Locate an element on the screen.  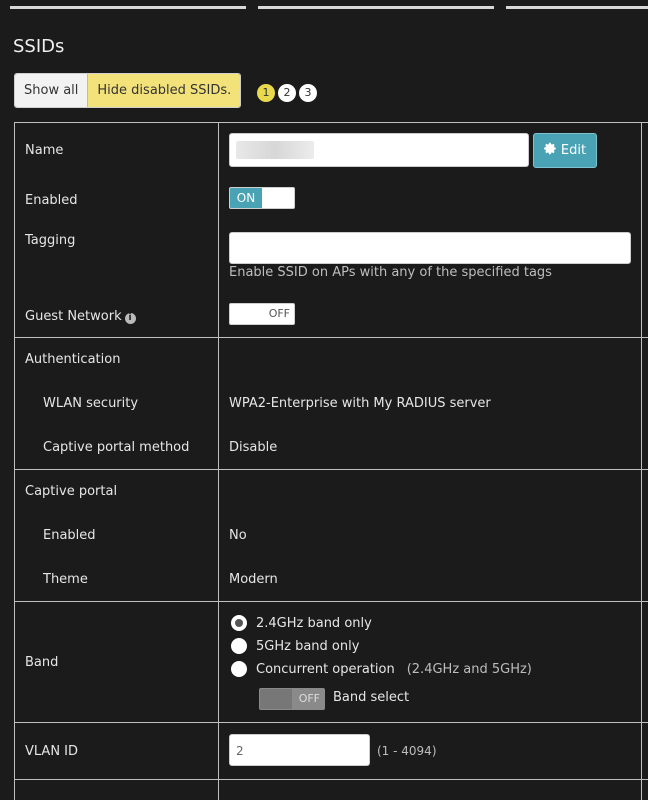
band-select-label: Band select is located at coordinates (371, 697).